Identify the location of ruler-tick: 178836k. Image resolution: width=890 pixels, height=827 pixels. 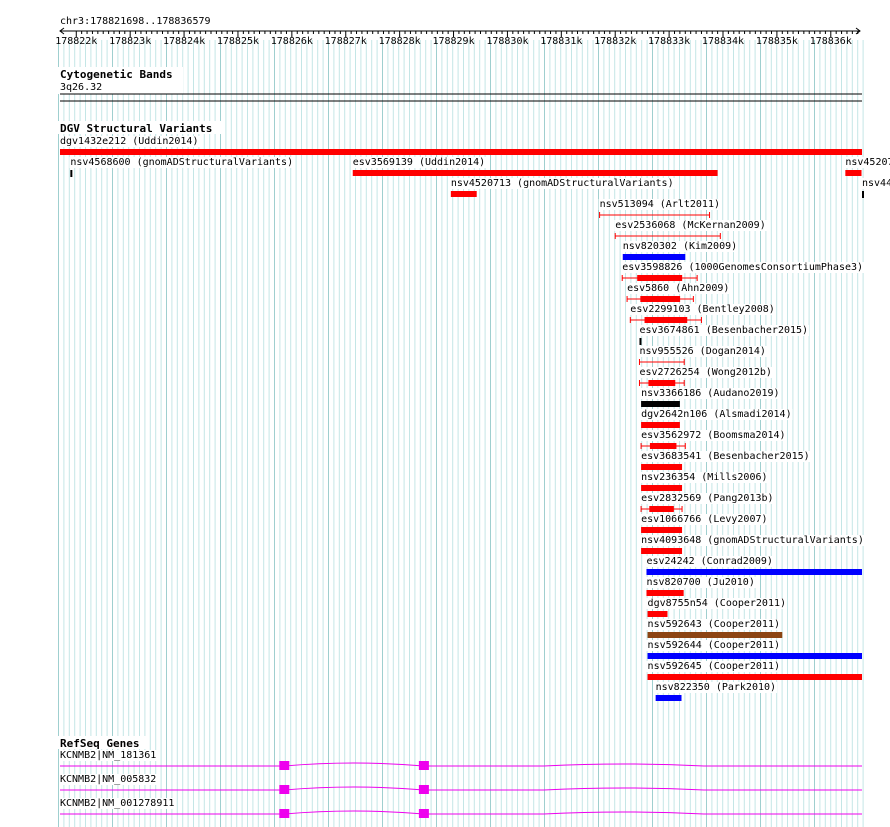
(831, 39).